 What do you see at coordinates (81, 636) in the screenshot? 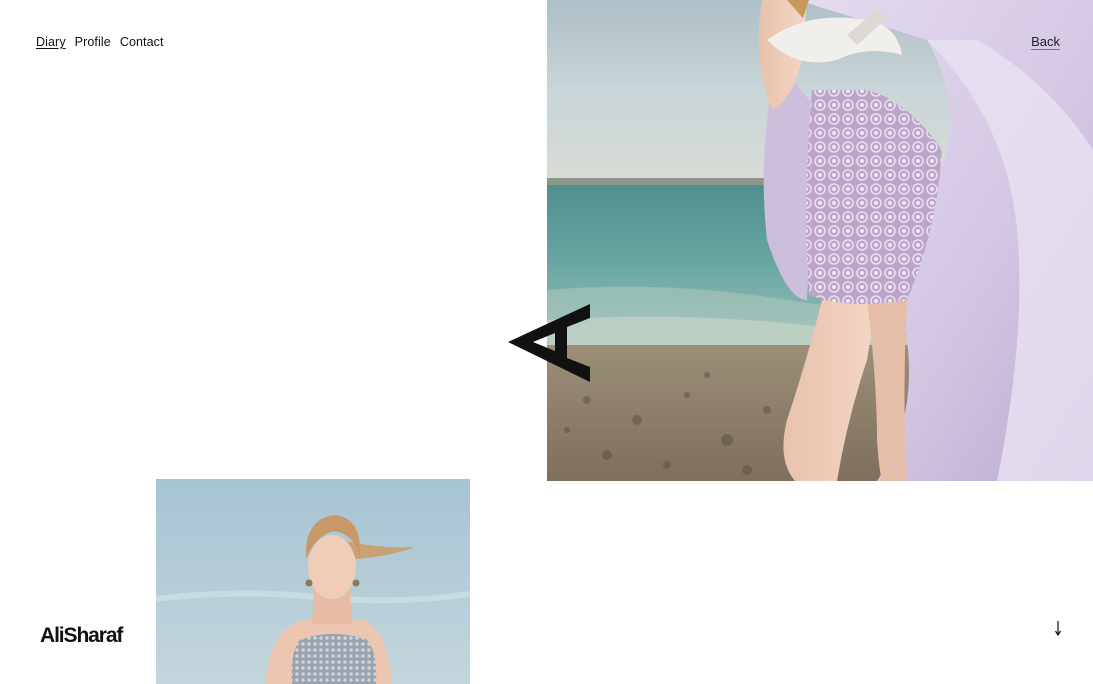
I see `brand-logo: AliSharaf` at bounding box center [81, 636].